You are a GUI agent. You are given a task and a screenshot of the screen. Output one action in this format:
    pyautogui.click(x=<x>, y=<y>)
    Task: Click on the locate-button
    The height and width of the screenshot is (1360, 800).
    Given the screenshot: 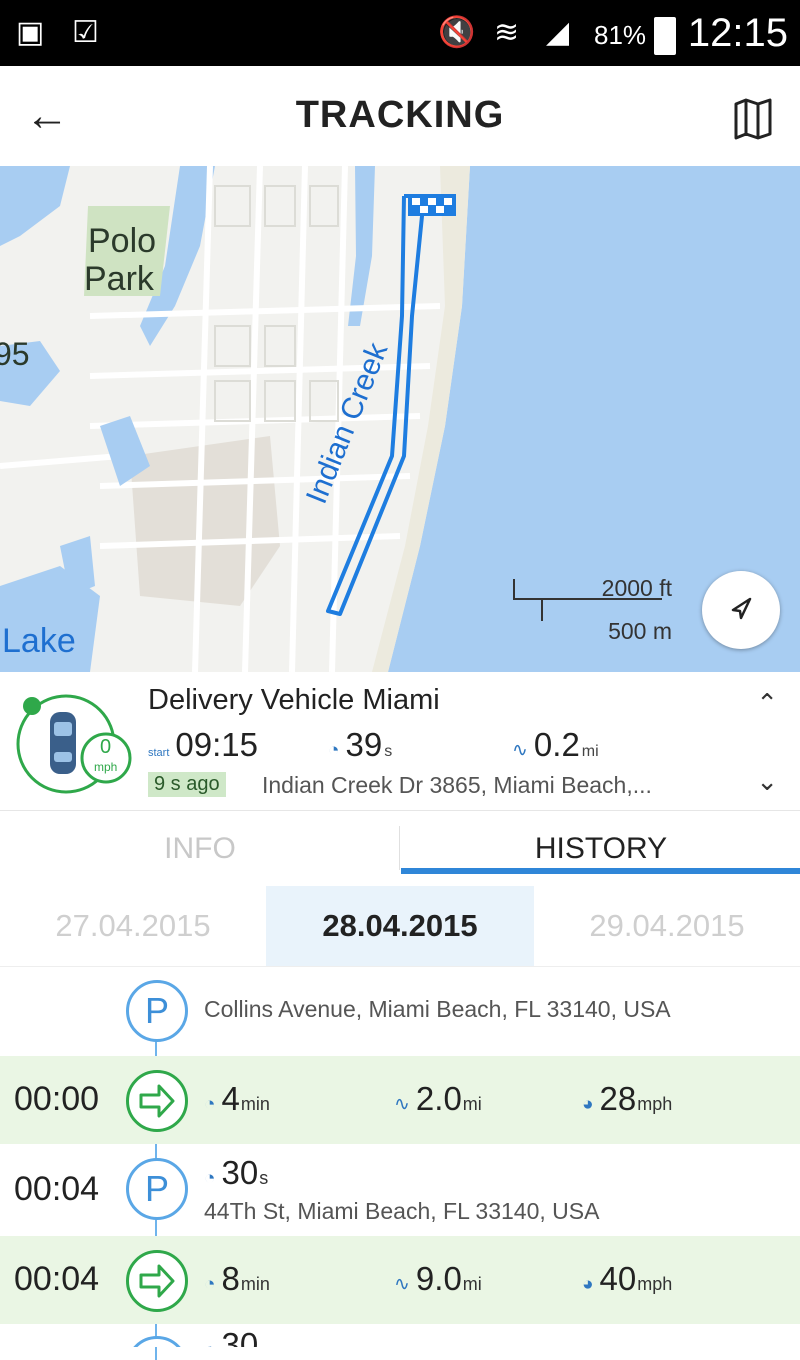 What is the action you would take?
    pyautogui.click(x=741, y=610)
    